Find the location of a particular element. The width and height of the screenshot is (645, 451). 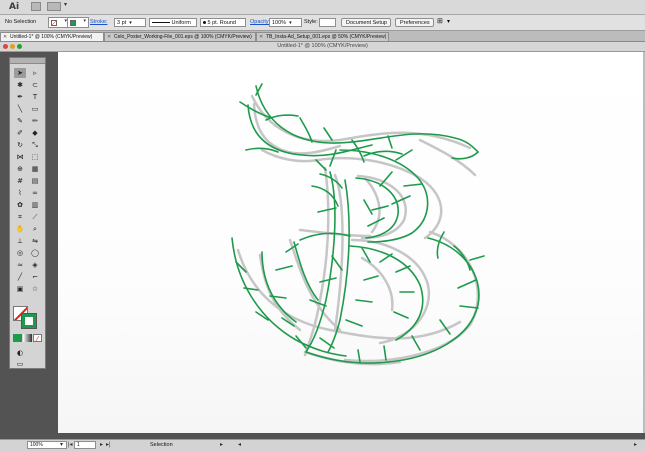

direct-selection-tool-icon: ▹ is located at coordinates (35, 73).